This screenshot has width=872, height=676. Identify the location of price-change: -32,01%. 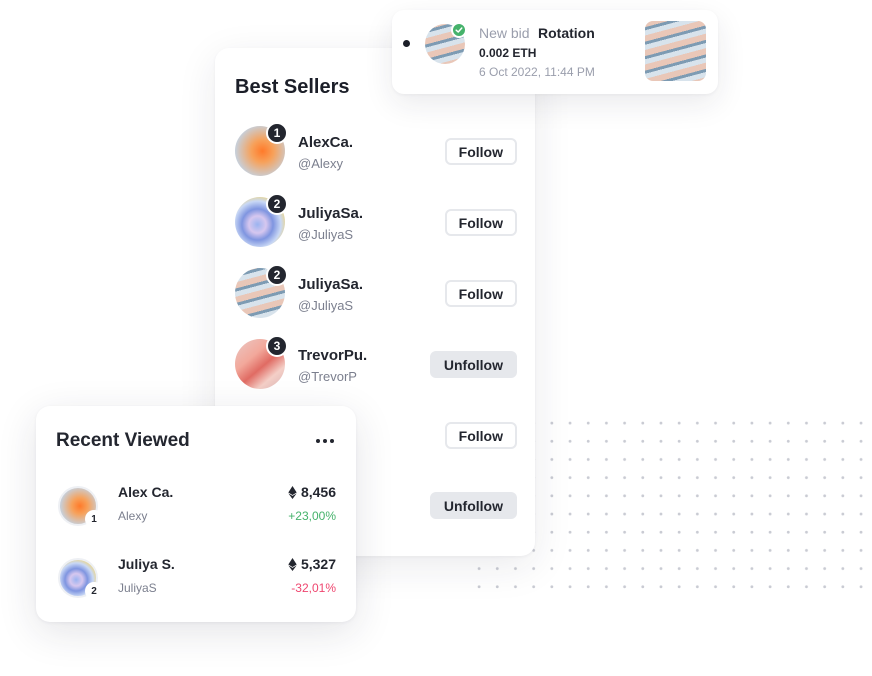
(313, 588).